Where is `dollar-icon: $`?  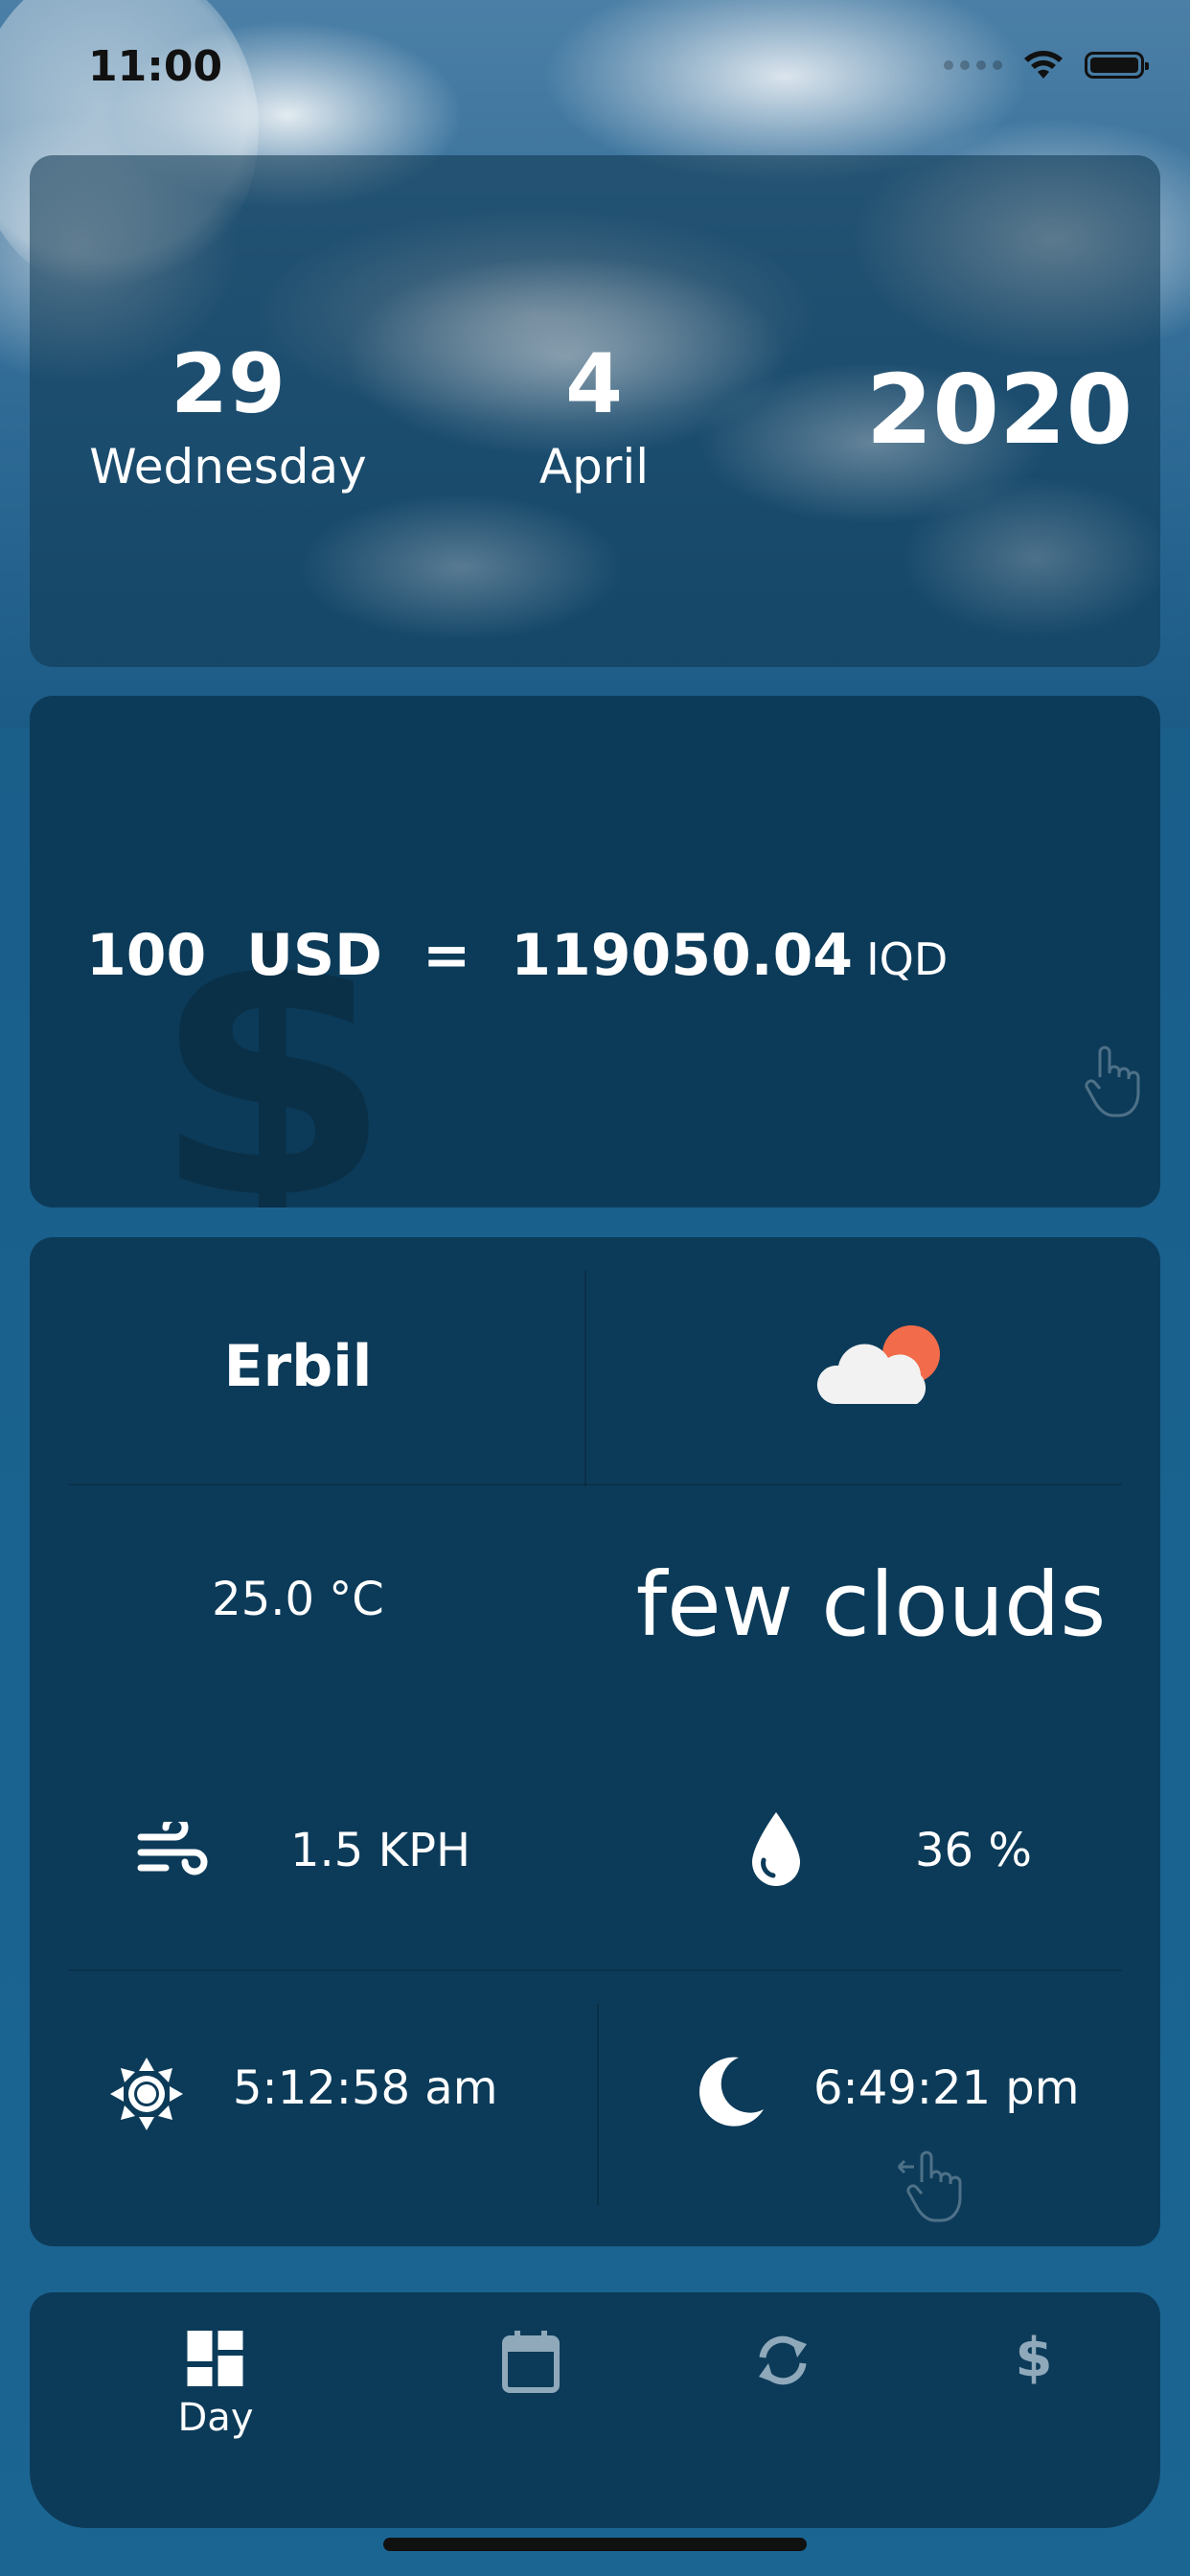 dollar-icon: $ is located at coordinates (1034, 2358).